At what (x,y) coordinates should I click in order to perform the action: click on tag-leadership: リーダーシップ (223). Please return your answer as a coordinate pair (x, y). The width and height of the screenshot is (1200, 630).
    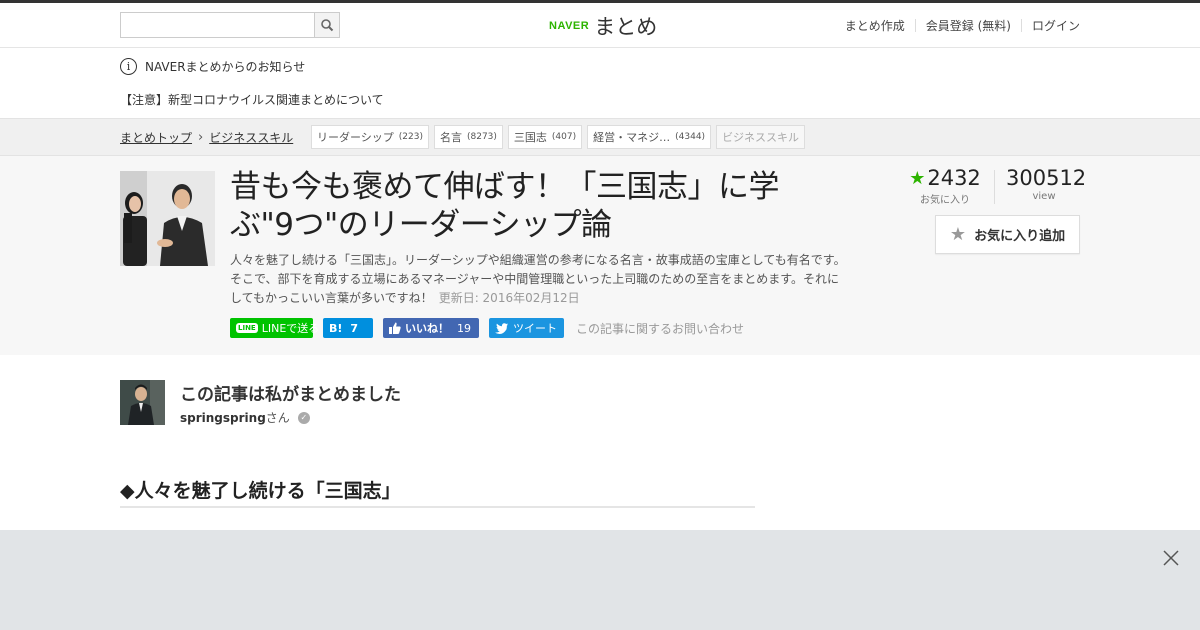
    Looking at the image, I should click on (370, 137).